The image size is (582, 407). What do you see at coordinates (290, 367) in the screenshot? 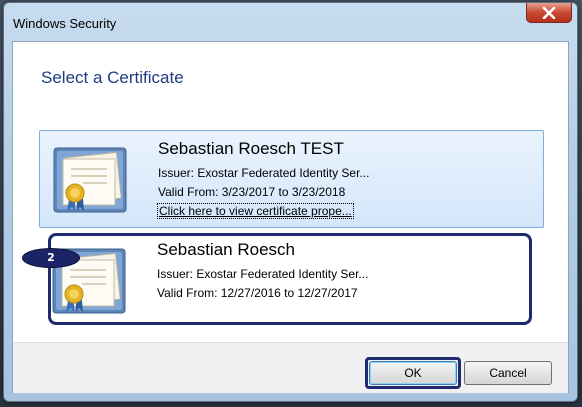
I see `dialog-footer: OK Cancel` at bounding box center [290, 367].